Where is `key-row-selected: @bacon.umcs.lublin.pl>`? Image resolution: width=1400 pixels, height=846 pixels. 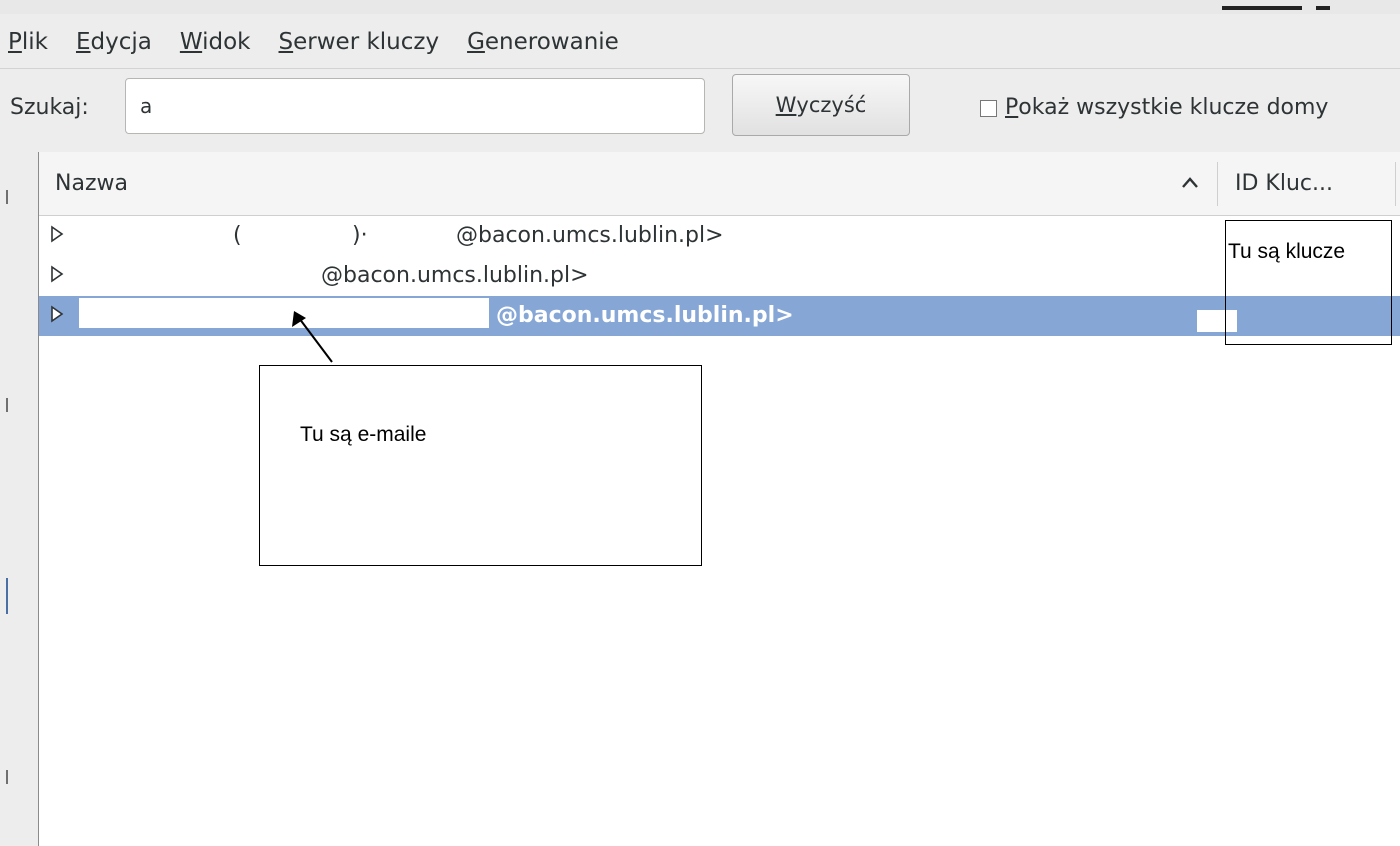
key-row-selected: @bacon.umcs.lublin.pl> is located at coordinates (719, 316).